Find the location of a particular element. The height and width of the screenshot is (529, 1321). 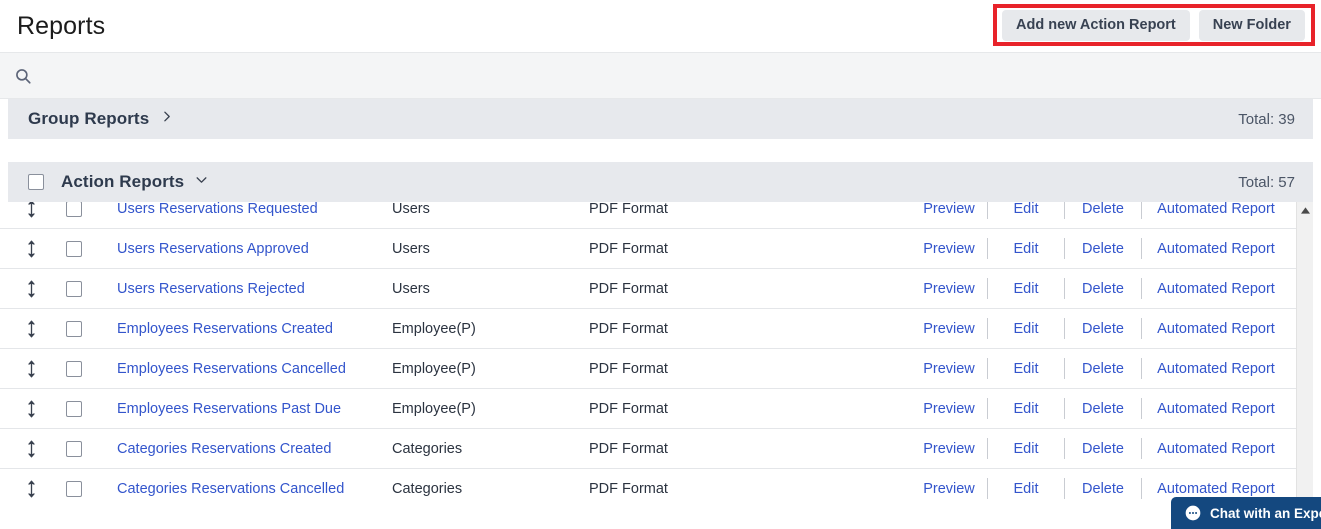

section-title-action-reports: Action Reports is located at coordinates (123, 181).